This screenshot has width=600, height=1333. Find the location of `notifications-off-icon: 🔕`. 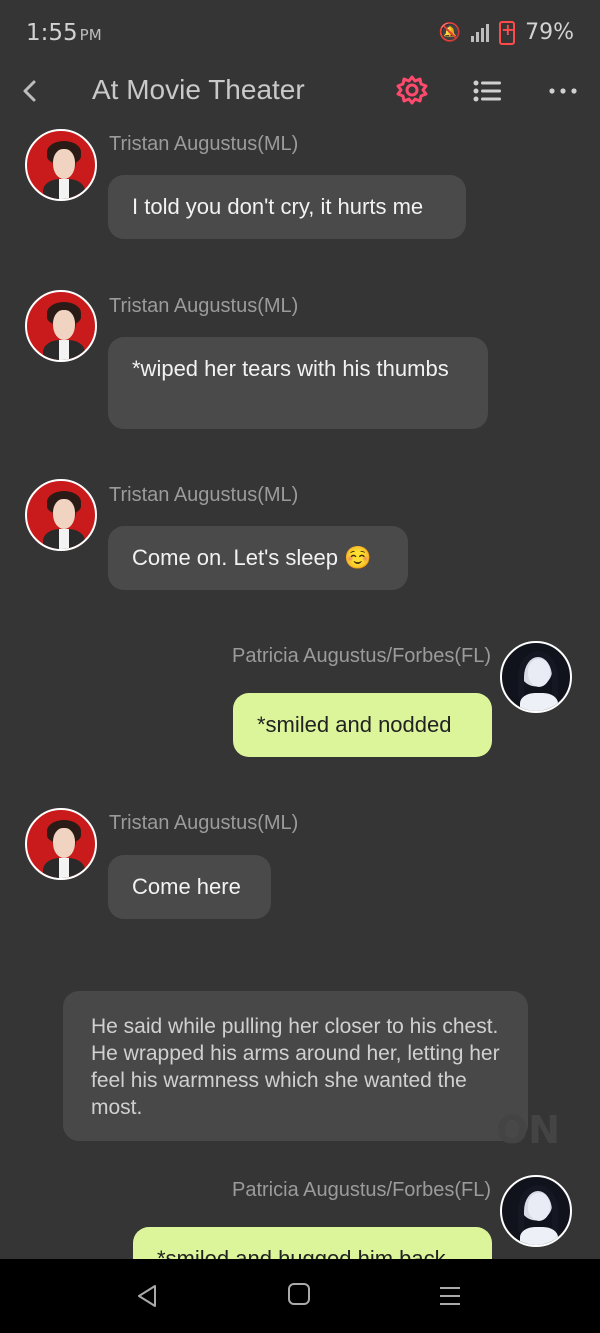

notifications-off-icon: 🔕 is located at coordinates (450, 32).